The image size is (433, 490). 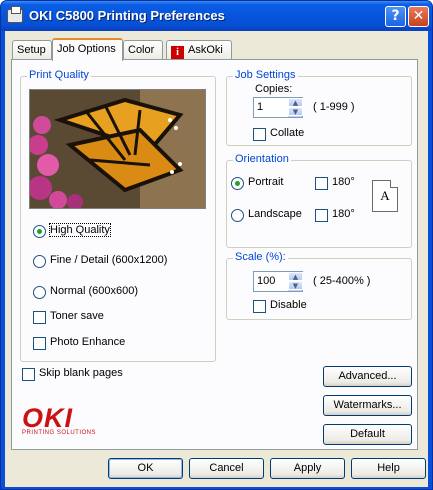 I want to click on logo-subtitle: PRINTING SOLUTIONS, so click(x=59, y=433).